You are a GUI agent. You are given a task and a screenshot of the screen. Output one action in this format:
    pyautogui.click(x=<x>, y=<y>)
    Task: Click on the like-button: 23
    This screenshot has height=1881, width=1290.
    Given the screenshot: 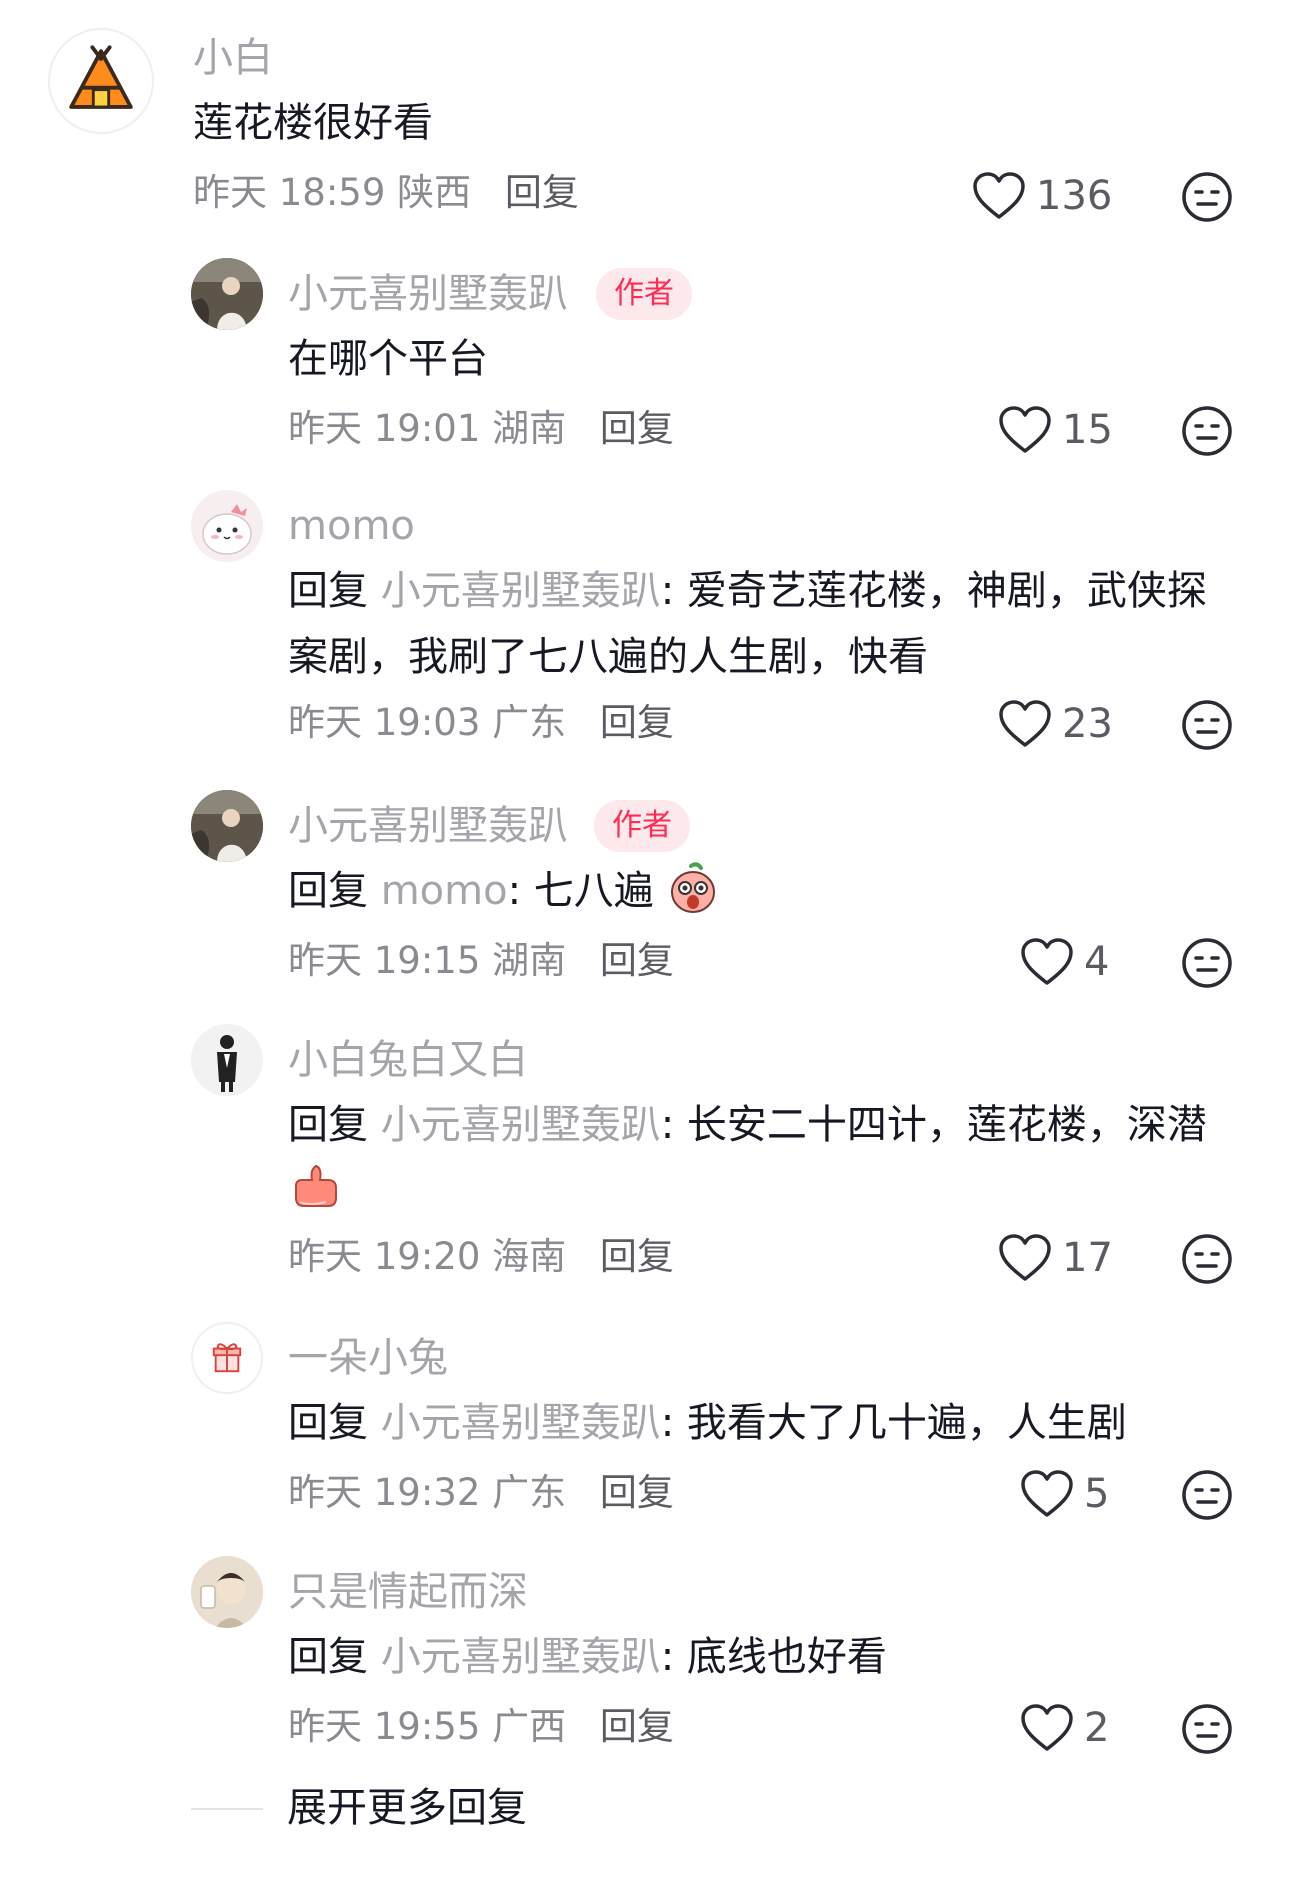 What is the action you would take?
    pyautogui.click(x=1055, y=724)
    